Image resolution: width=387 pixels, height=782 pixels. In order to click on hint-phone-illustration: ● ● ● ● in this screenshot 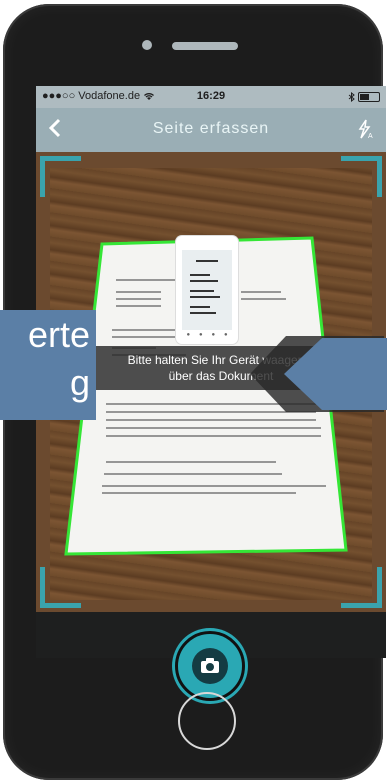, I will do `click(207, 290)`.